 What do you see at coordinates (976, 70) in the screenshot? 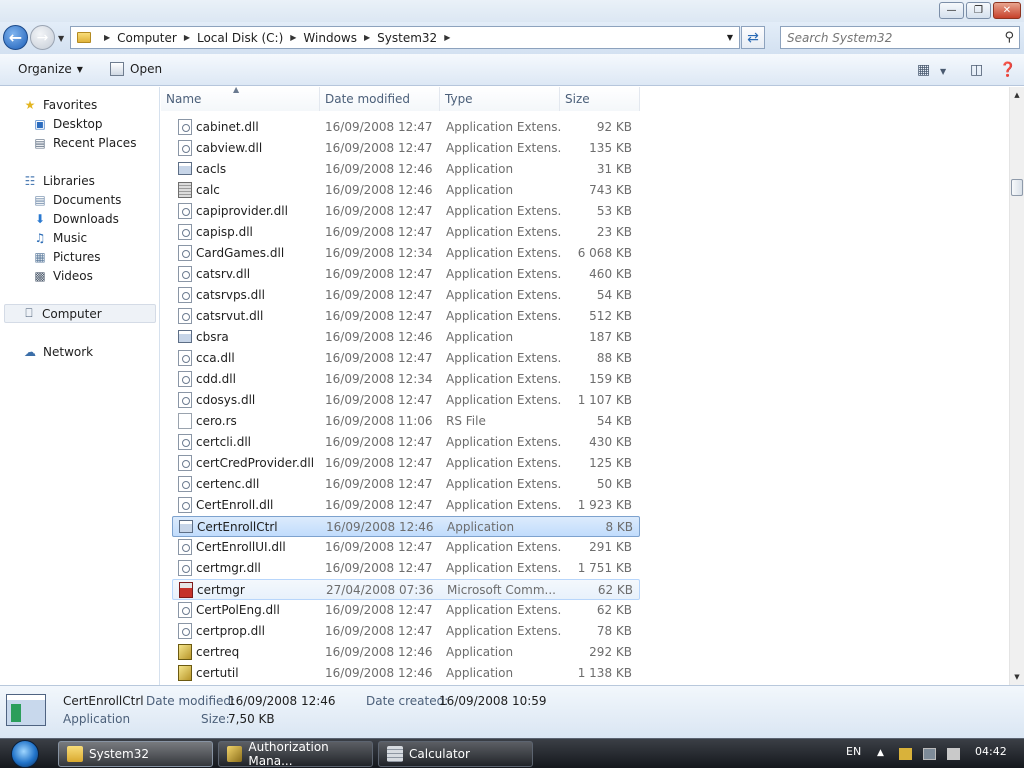
I see `preview-pane-icon: ◫` at bounding box center [976, 70].